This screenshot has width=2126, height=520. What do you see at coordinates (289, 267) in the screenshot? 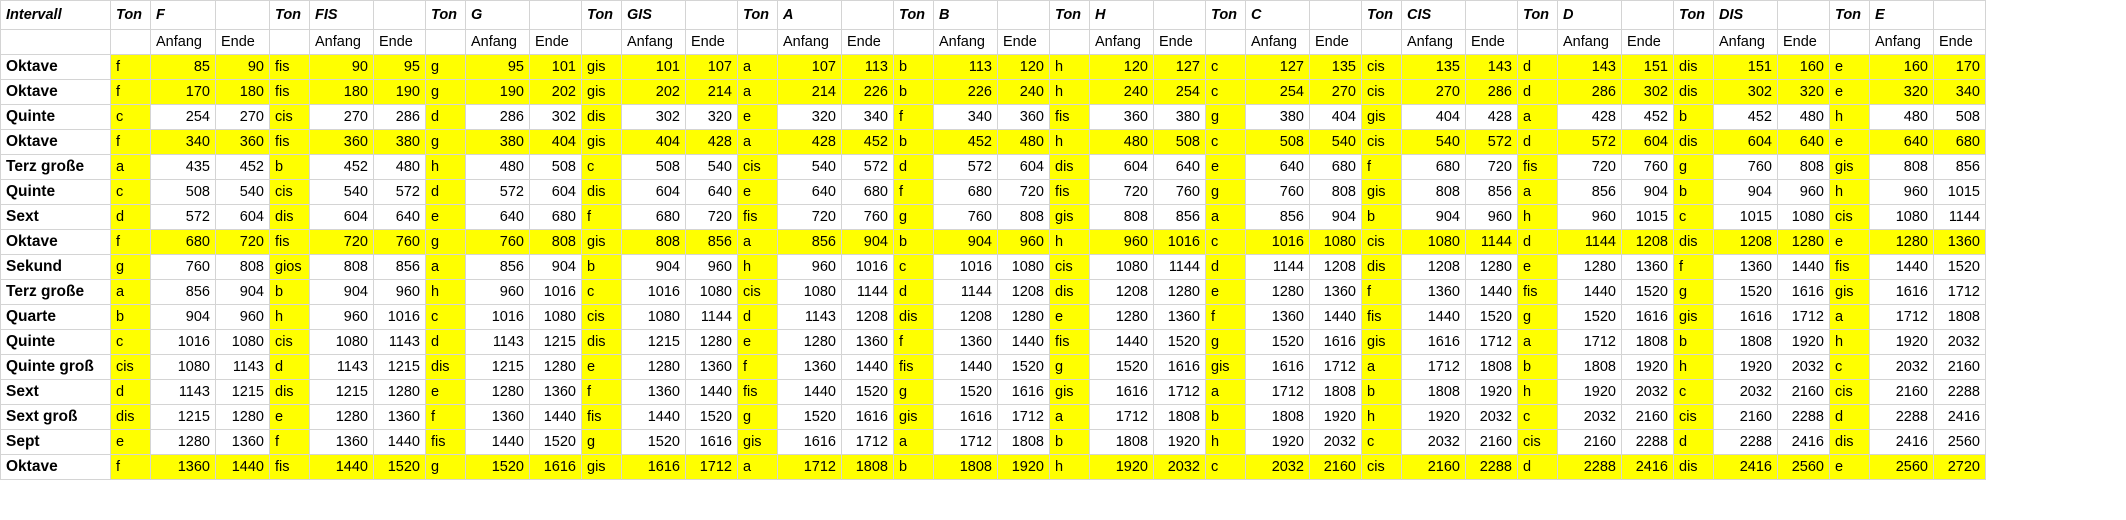
I see `tone-cell: gios` at bounding box center [289, 267].